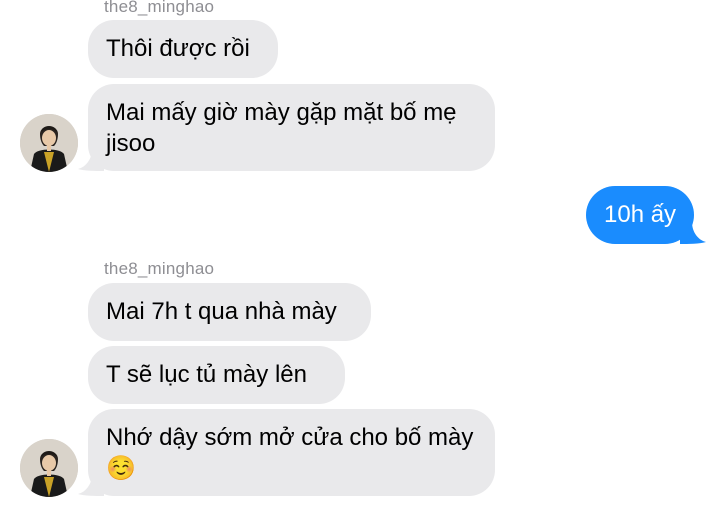 This screenshot has width=720, height=506. I want to click on message-text: Thôi được rồi, so click(178, 48).